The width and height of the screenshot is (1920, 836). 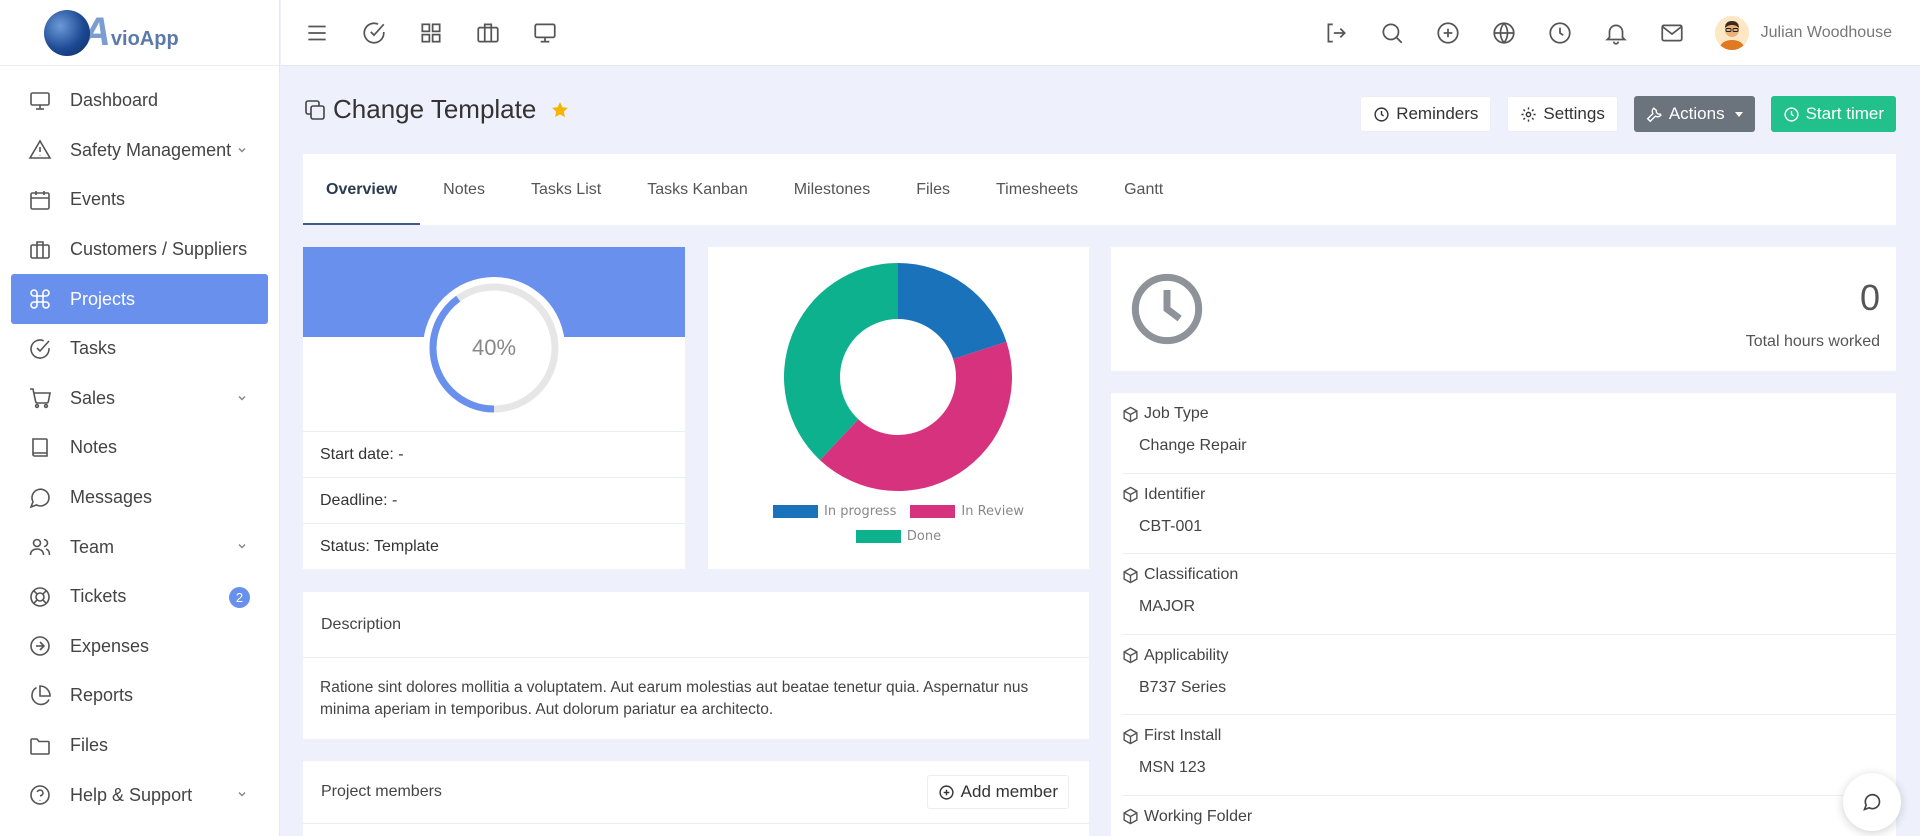 What do you see at coordinates (144, 39) in the screenshot?
I see `logo-word: vioApp` at bounding box center [144, 39].